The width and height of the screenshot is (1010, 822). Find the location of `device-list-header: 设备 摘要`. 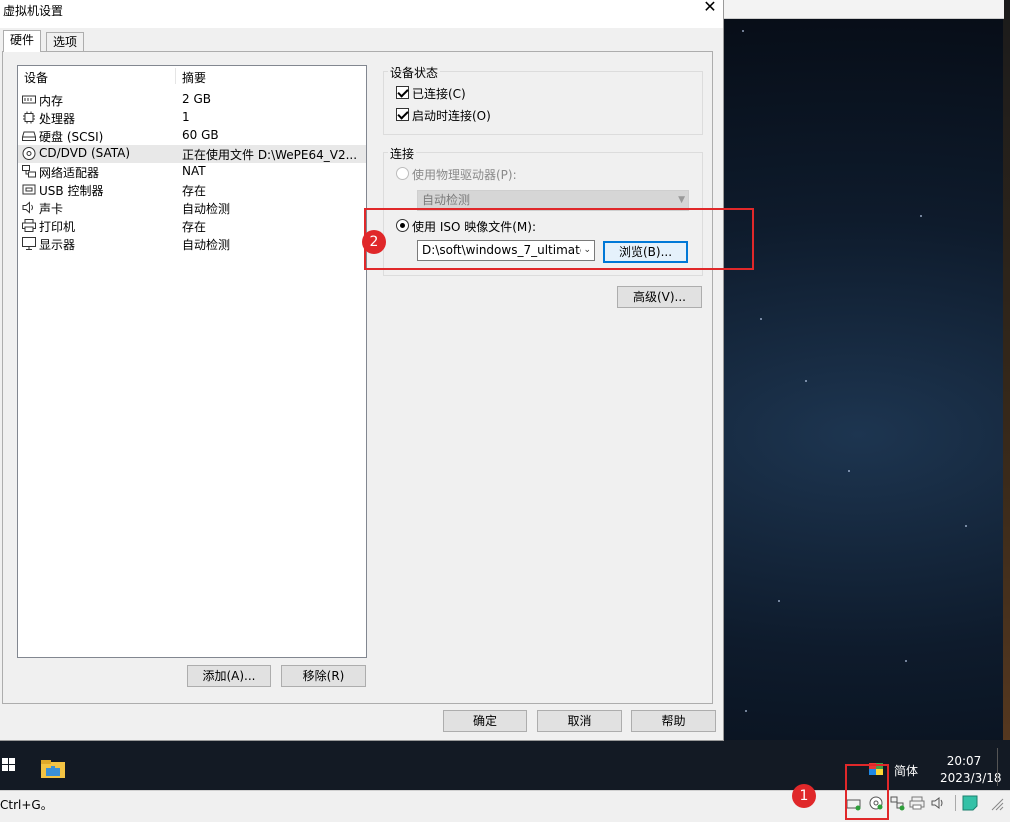

device-list-header: 设备 摘要 is located at coordinates (192, 76).